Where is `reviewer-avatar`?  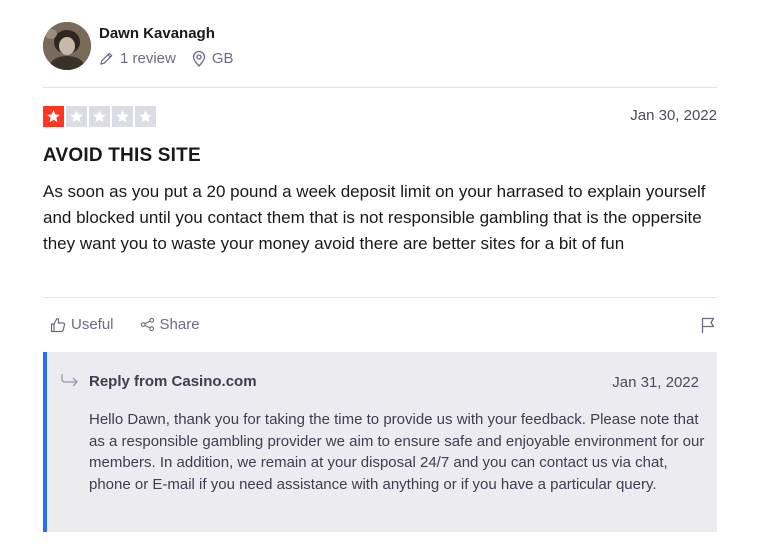 reviewer-avatar is located at coordinates (67, 46).